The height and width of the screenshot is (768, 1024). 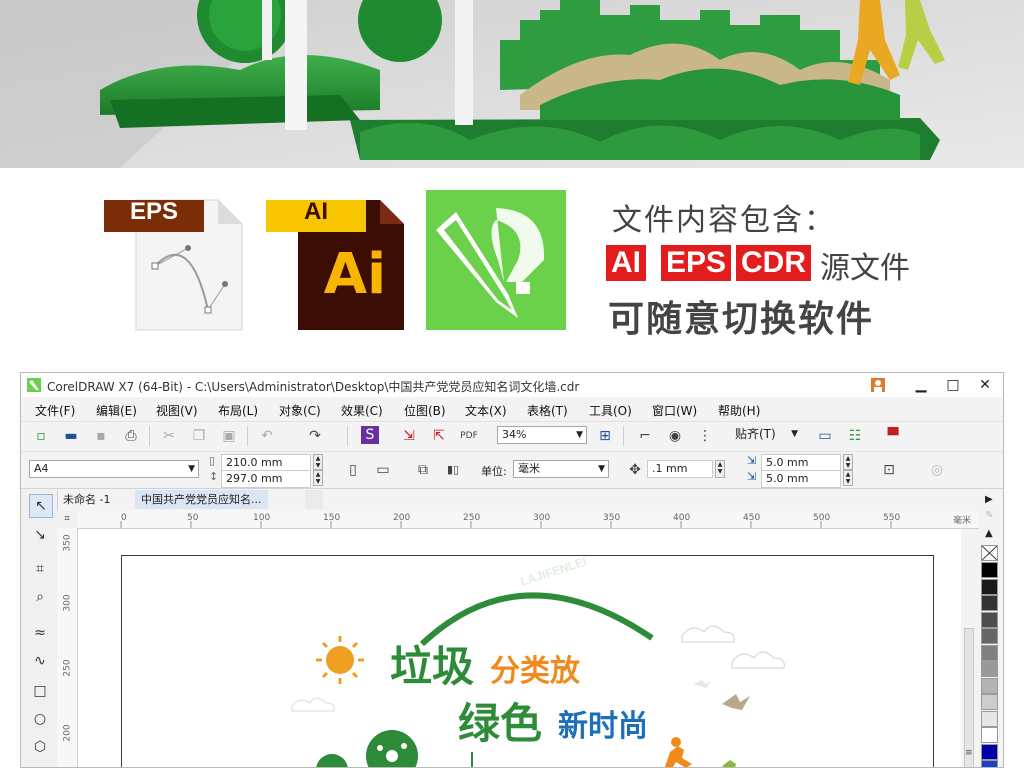 What do you see at coordinates (40, 747) in the screenshot?
I see `polygon-tool-icon: ⬡` at bounding box center [40, 747].